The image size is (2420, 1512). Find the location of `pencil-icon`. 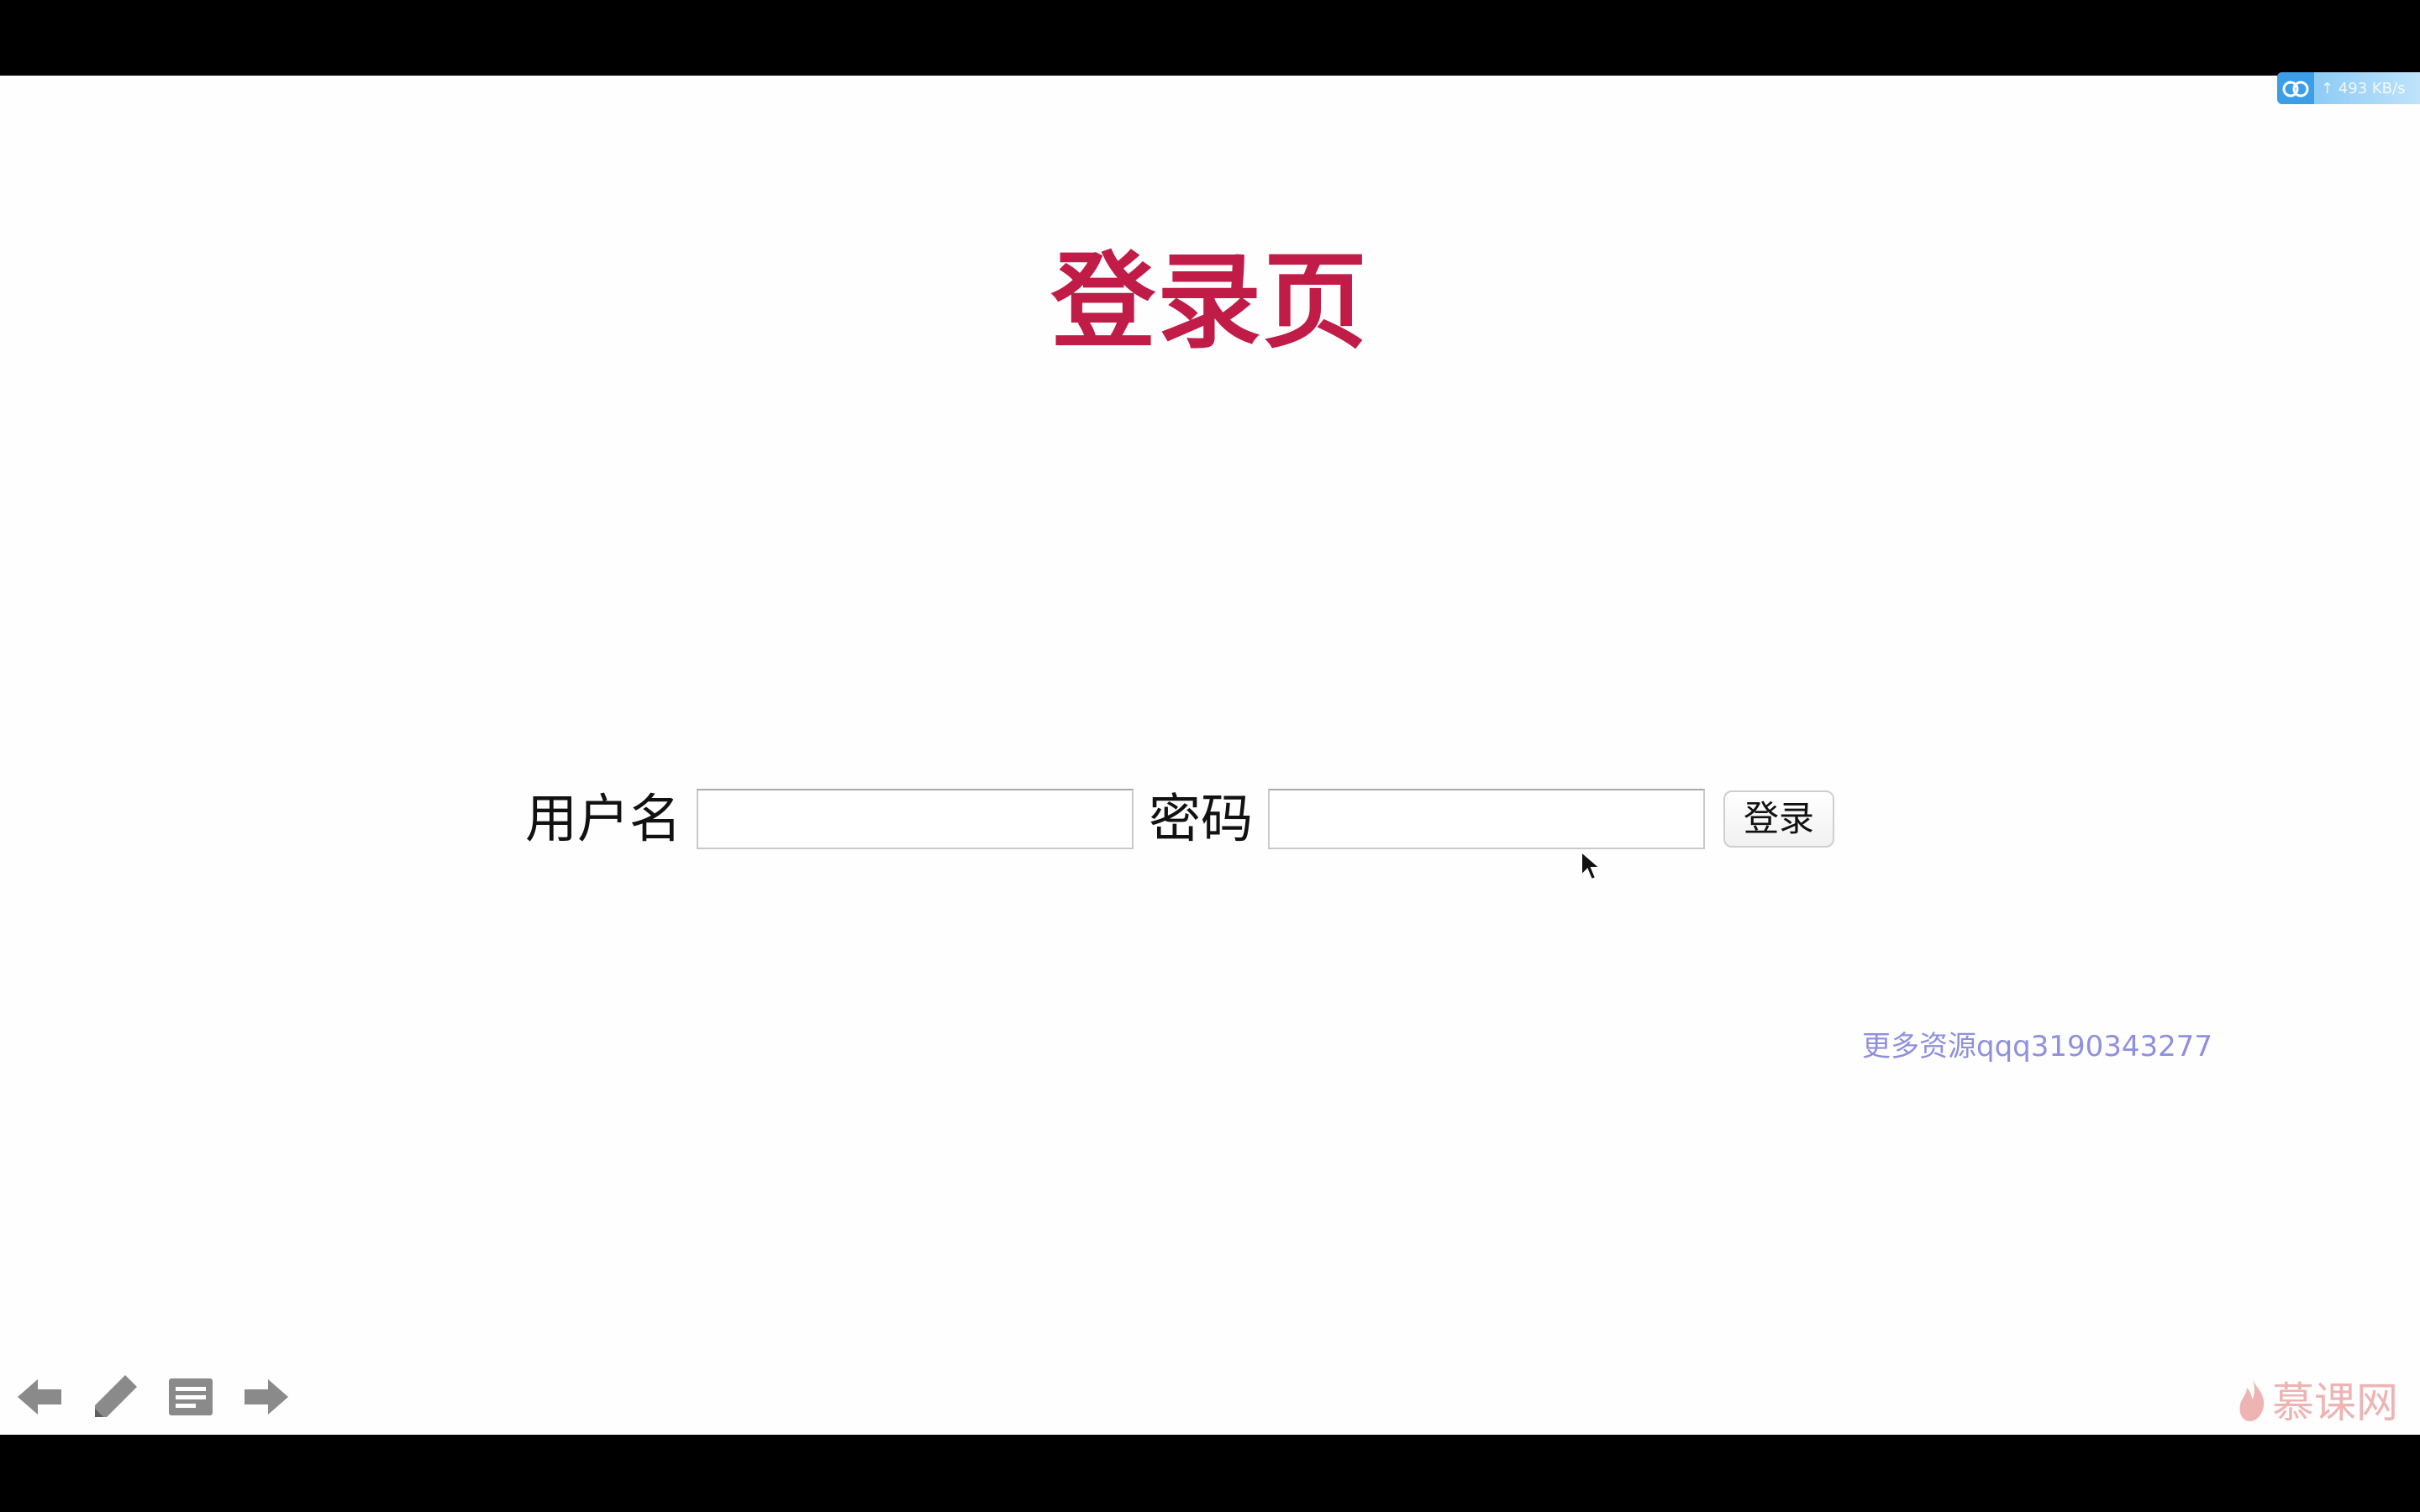

pencil-icon is located at coordinates (116, 1396).